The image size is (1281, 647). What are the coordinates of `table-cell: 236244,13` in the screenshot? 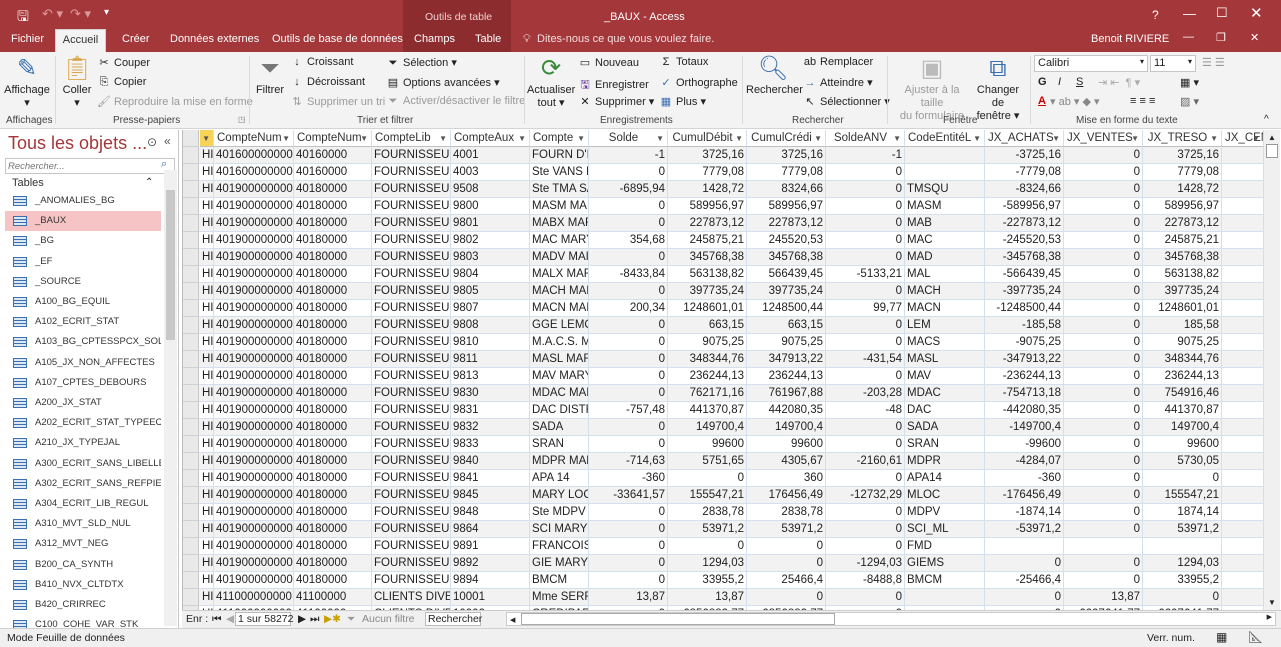 It's located at (707, 376).